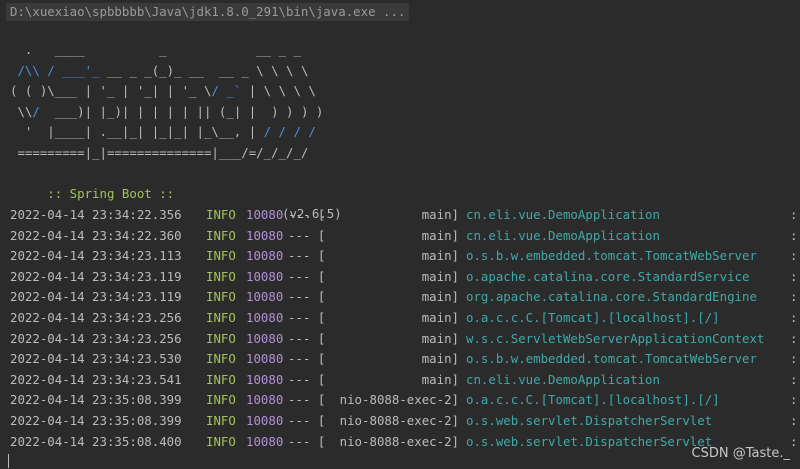 The image size is (800, 469). What do you see at coordinates (58, 70) in the screenshot?
I see `banner-line-2b: /\\ / ___'_` at bounding box center [58, 70].